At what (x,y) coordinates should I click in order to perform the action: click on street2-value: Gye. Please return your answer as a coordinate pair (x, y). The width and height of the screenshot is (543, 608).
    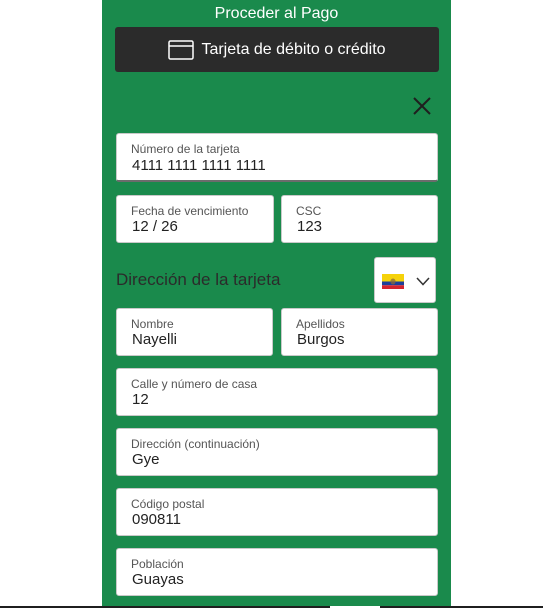
    Looking at the image, I should click on (146, 459).